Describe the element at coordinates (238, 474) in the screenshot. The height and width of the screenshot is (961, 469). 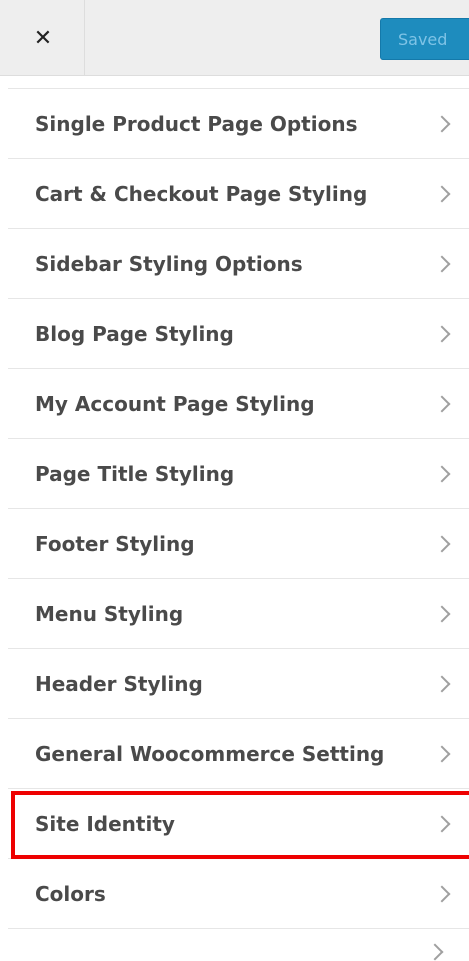
I see `panel-page-title-styling: Page Title Styling` at that location.